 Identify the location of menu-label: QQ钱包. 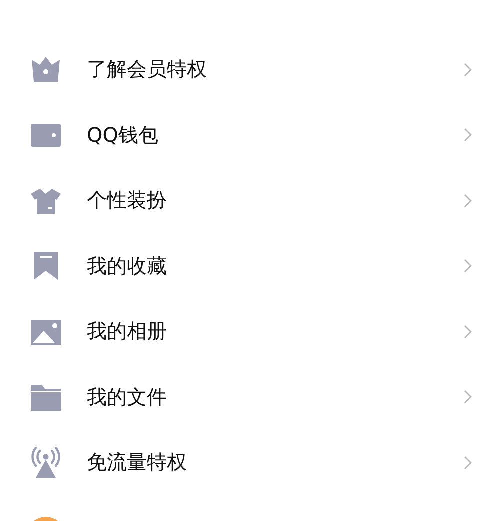
(123, 135).